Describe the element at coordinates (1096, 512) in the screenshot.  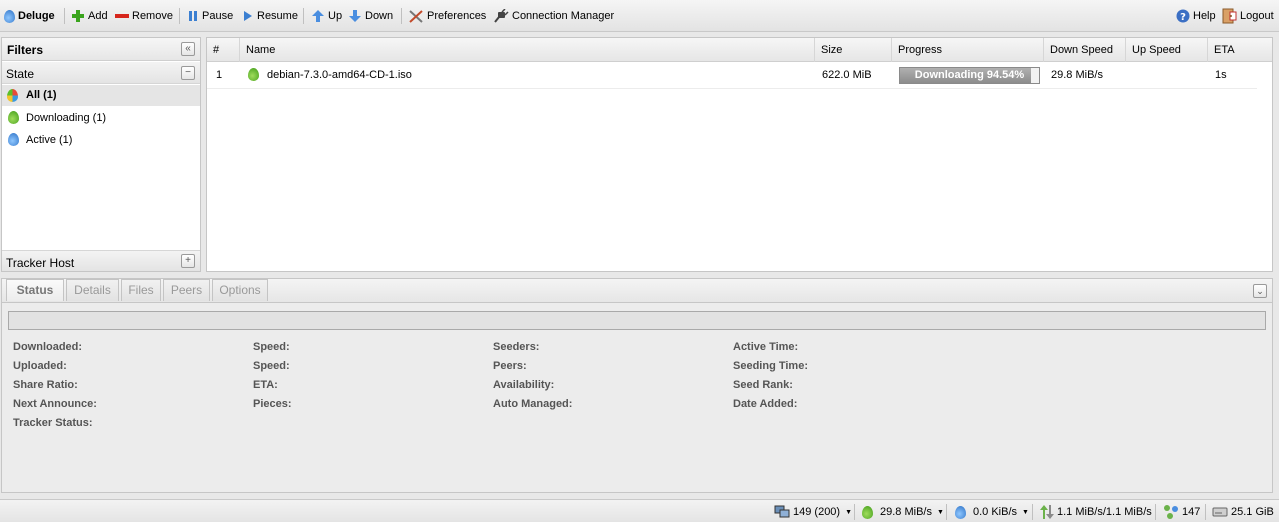
I see `traffic-status: 1.1 MiB/s/1.1 MiB/s` at that location.